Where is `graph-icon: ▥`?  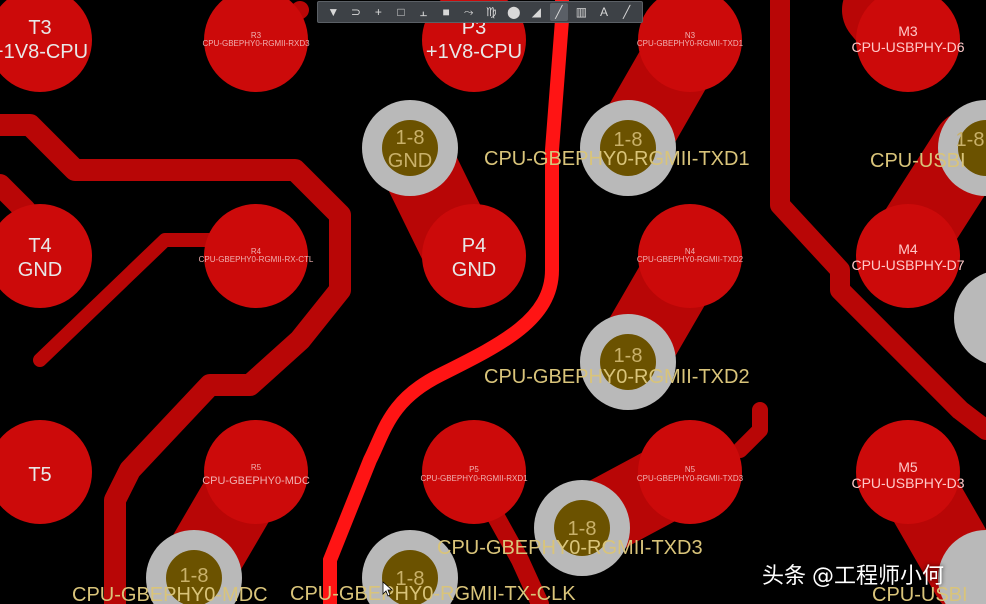
graph-icon: ▥ is located at coordinates (581, 12).